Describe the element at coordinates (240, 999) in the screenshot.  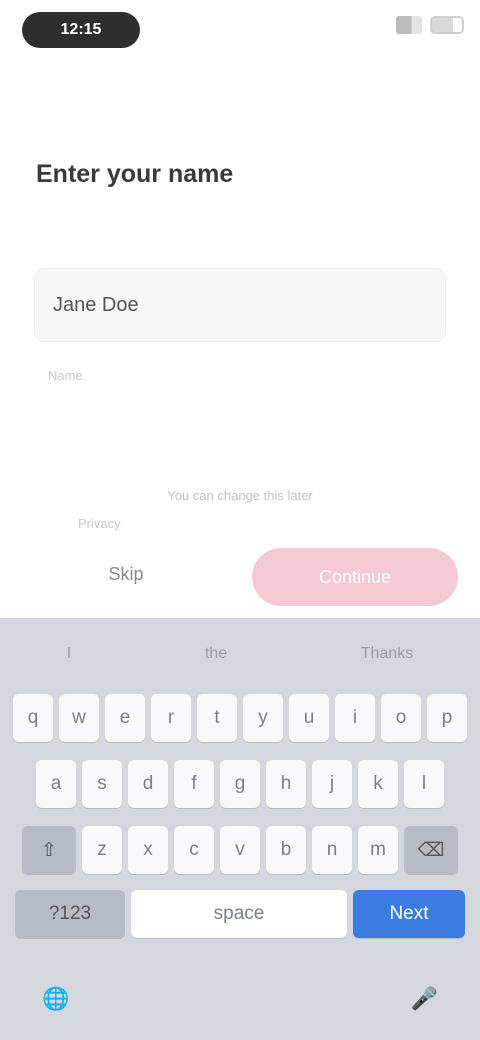
I see `keyboard-bottom-bar: 🌐 🎤` at that location.